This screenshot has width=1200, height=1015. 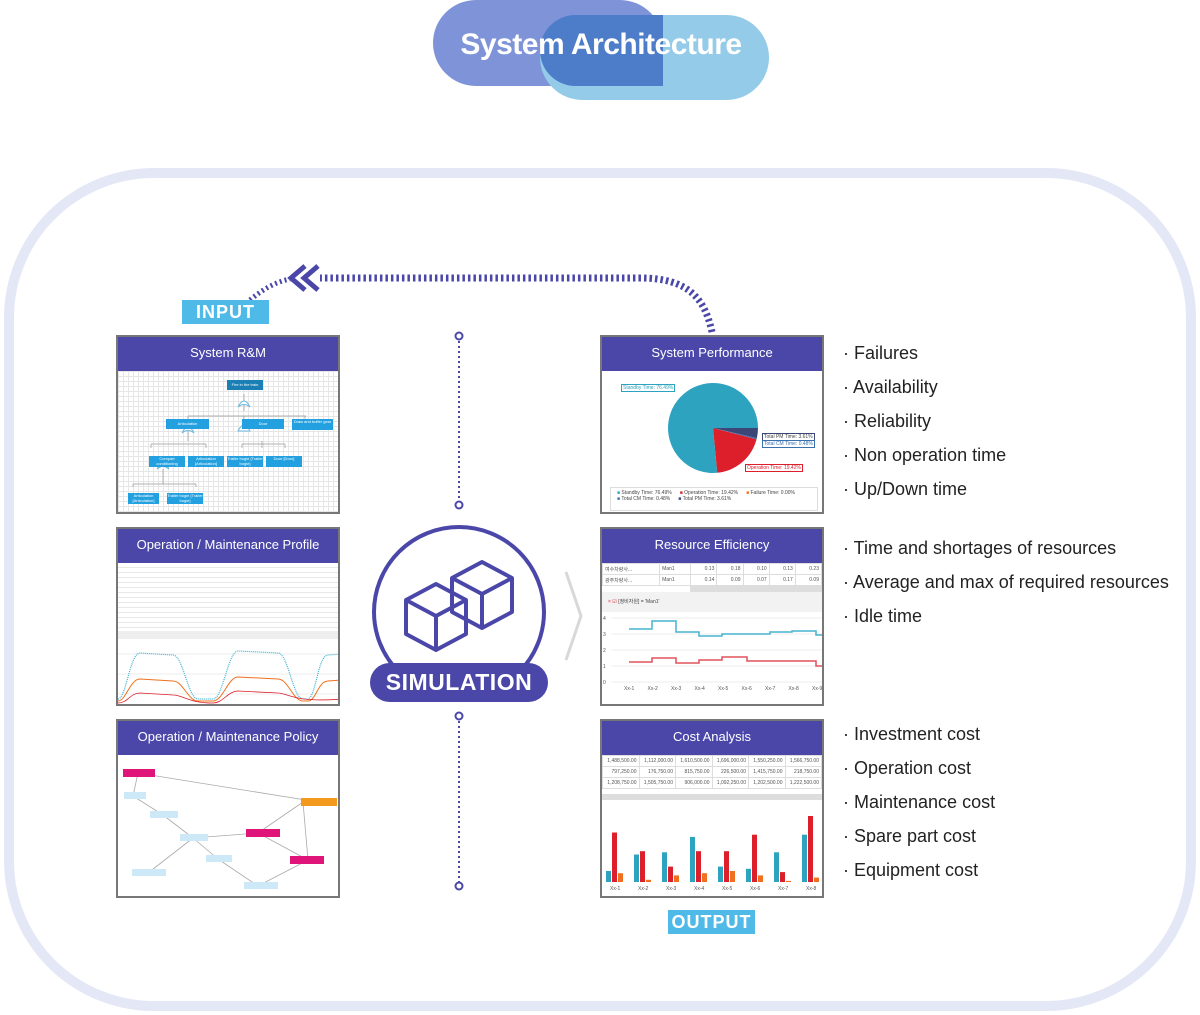 I want to click on profile-toolbar, so click(x=228, y=635).